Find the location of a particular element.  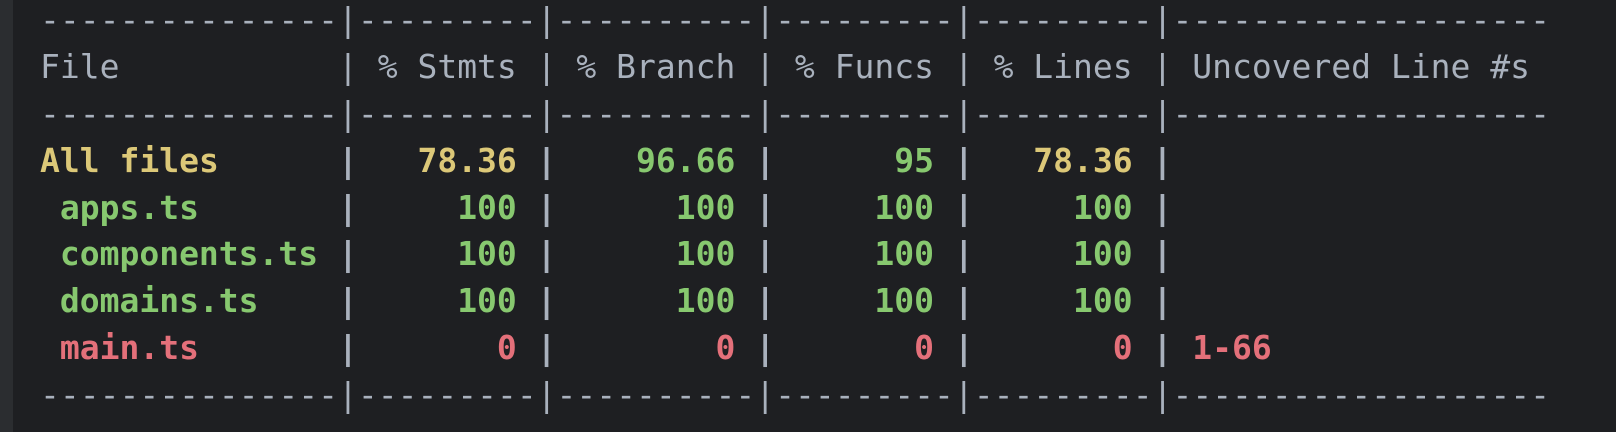

cell-lines: 78.36 is located at coordinates (1083, 160).